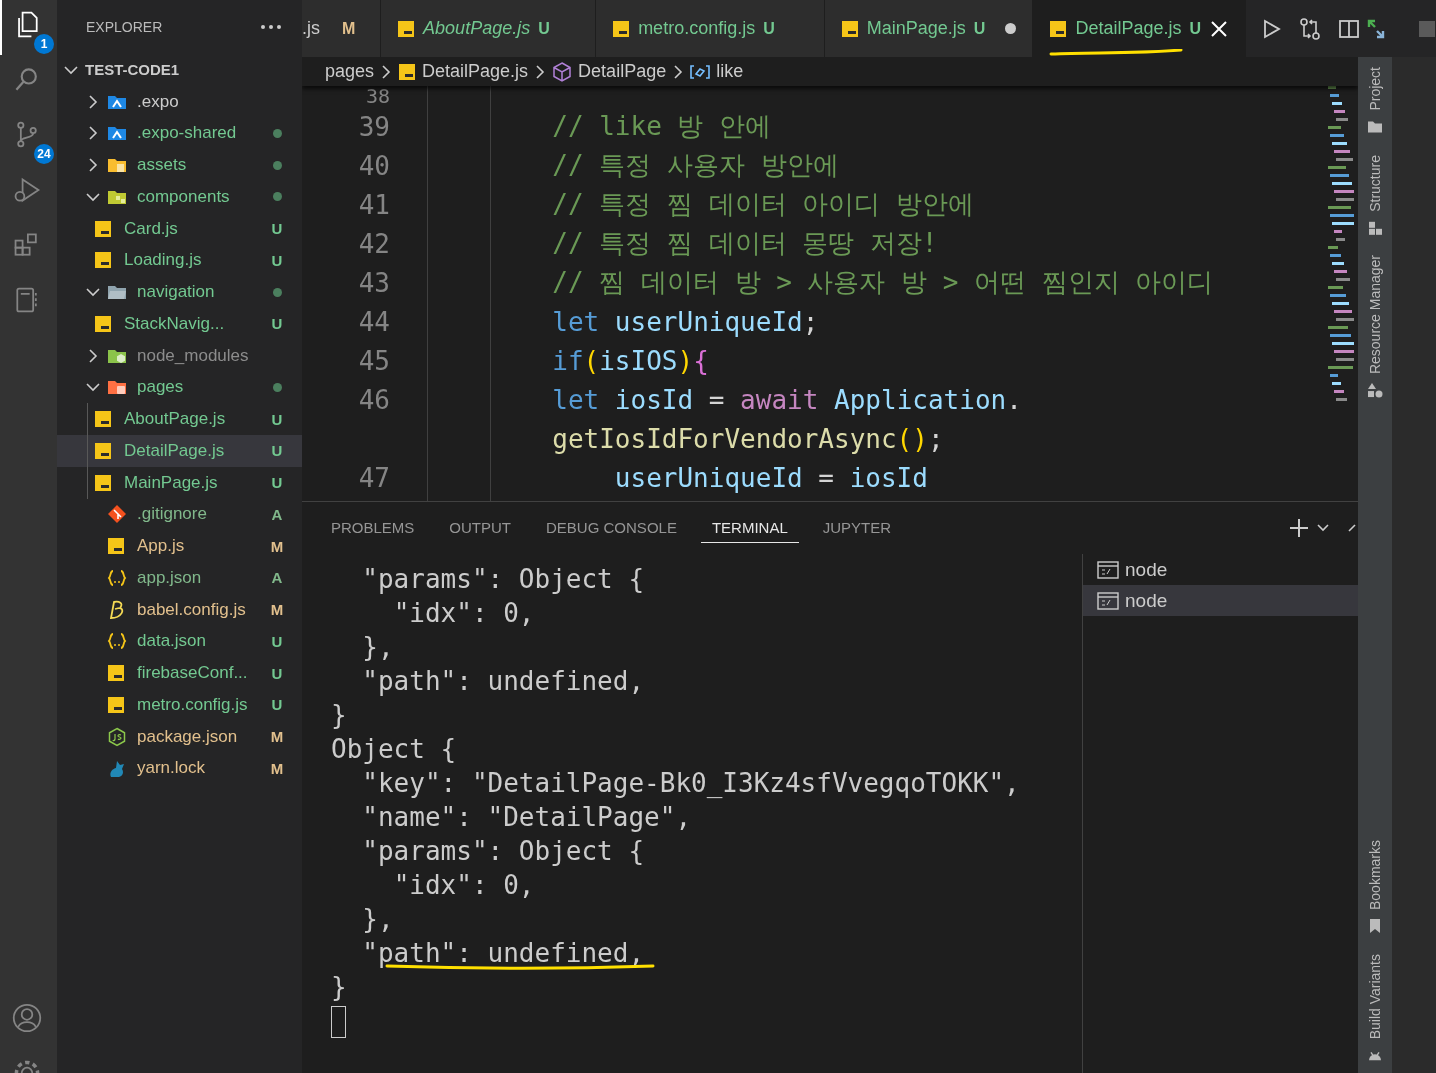 The width and height of the screenshot is (1436, 1073). Describe the element at coordinates (179, 673) in the screenshot. I see `tree-item: firebaseConf... U` at that location.